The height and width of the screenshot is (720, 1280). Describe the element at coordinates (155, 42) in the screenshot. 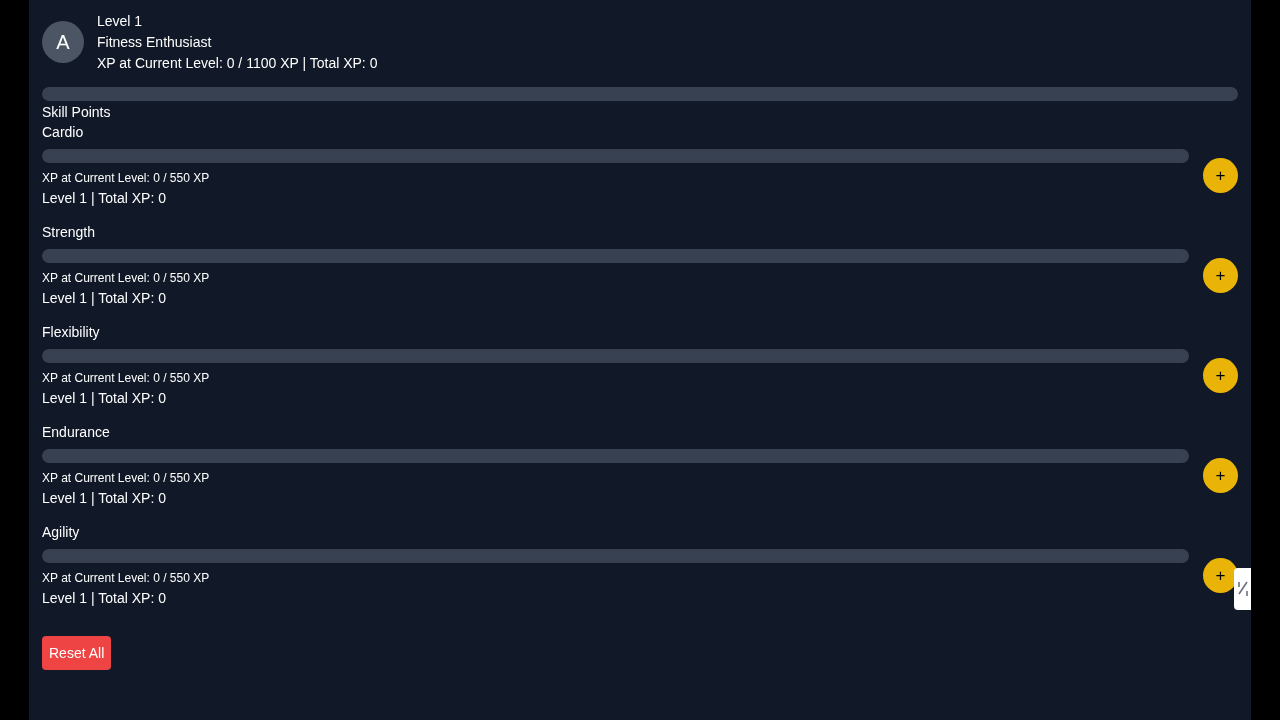

I see `profile-title: Fitness Enthusiast` at that location.